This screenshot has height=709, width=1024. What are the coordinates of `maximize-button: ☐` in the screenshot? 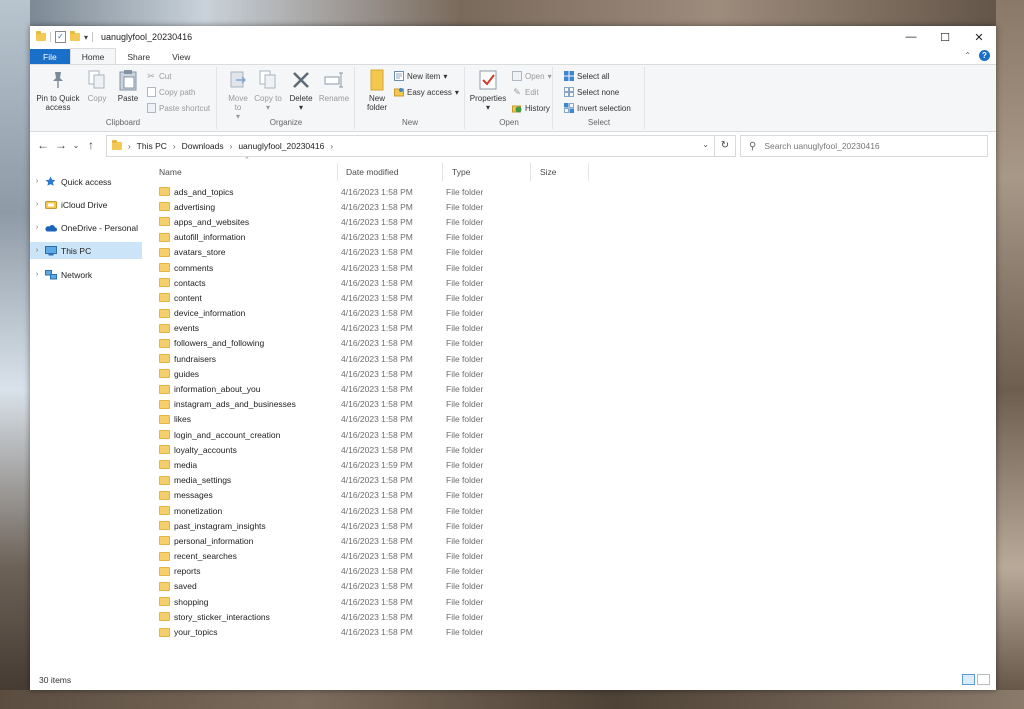 It's located at (945, 37).